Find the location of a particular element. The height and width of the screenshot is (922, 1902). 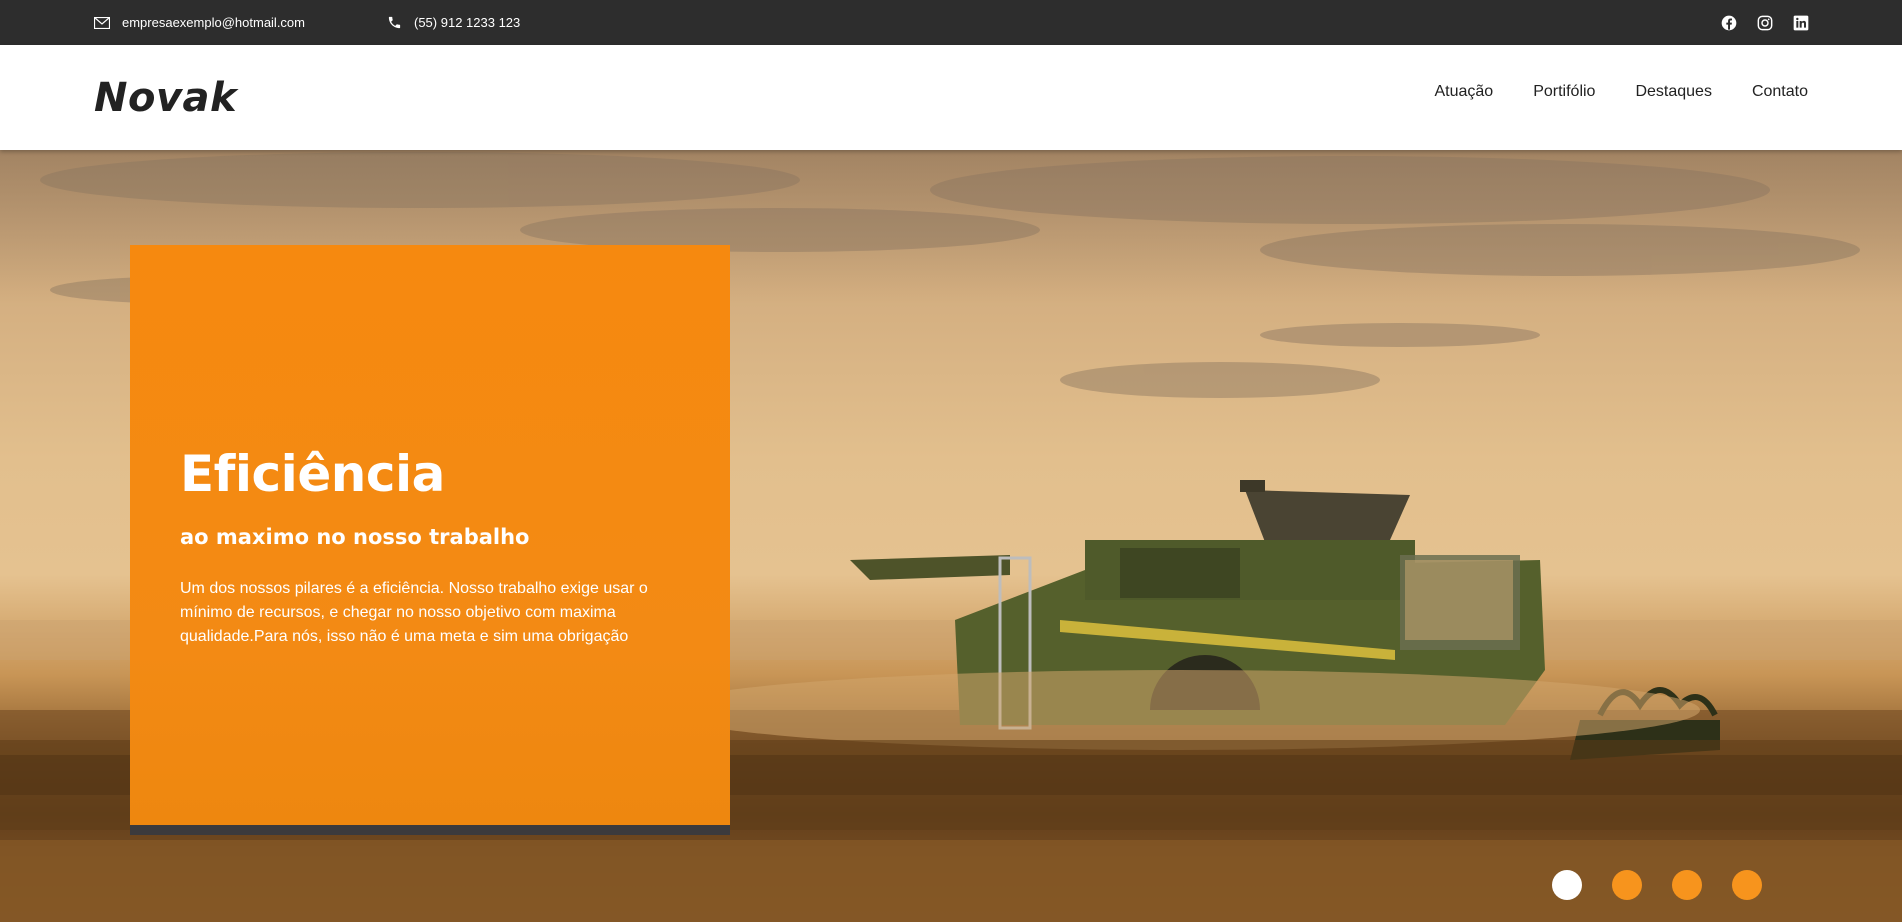

hero-subtitle: ao maximo no nosso trabalho is located at coordinates (355, 537).